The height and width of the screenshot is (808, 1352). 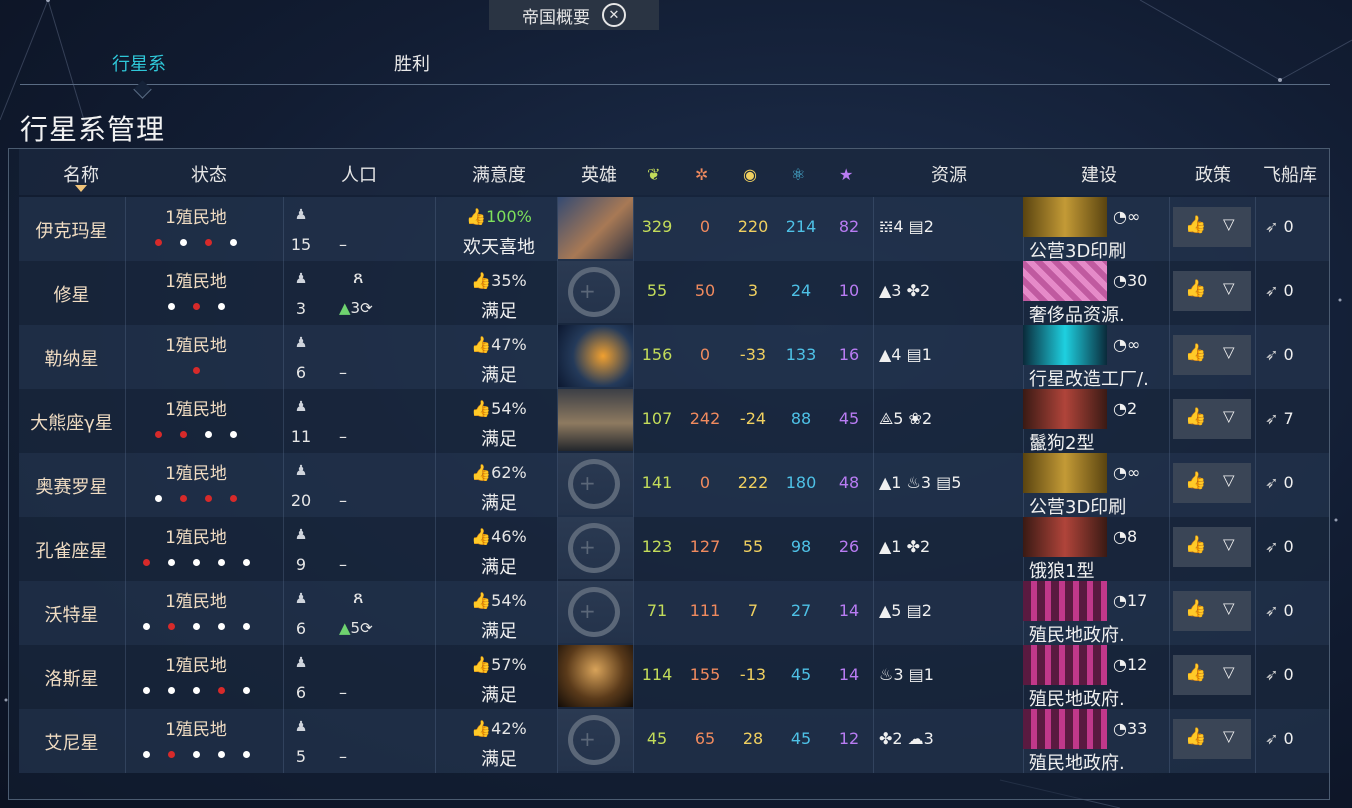 What do you see at coordinates (599, 174) in the screenshot?
I see `column-hero: 英雄` at bounding box center [599, 174].